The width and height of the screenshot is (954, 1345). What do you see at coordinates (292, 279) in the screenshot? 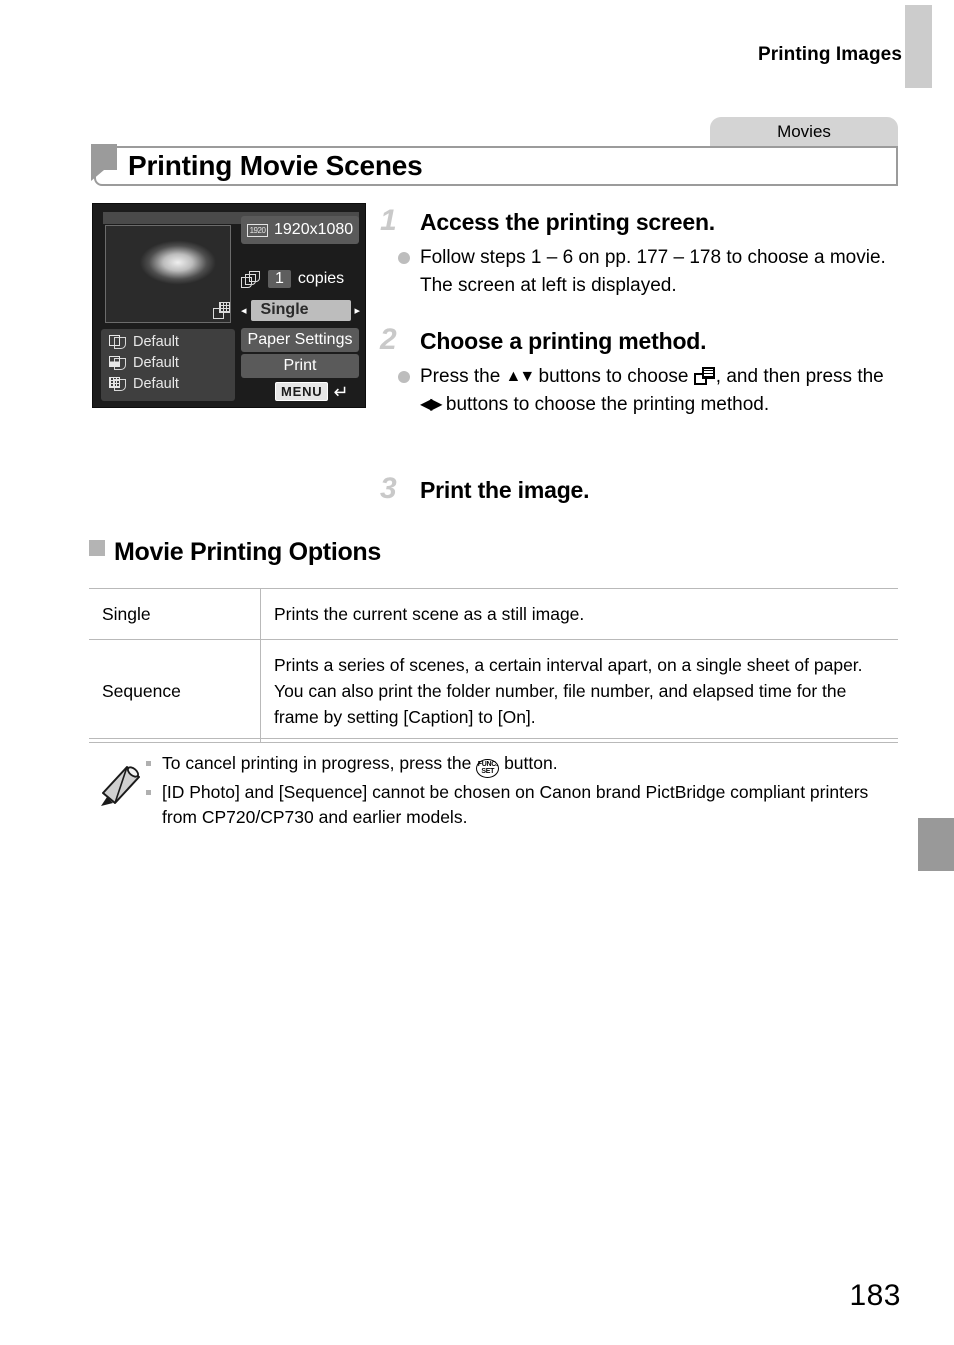
I see `lcd-copies-row: 1 copies` at bounding box center [292, 279].